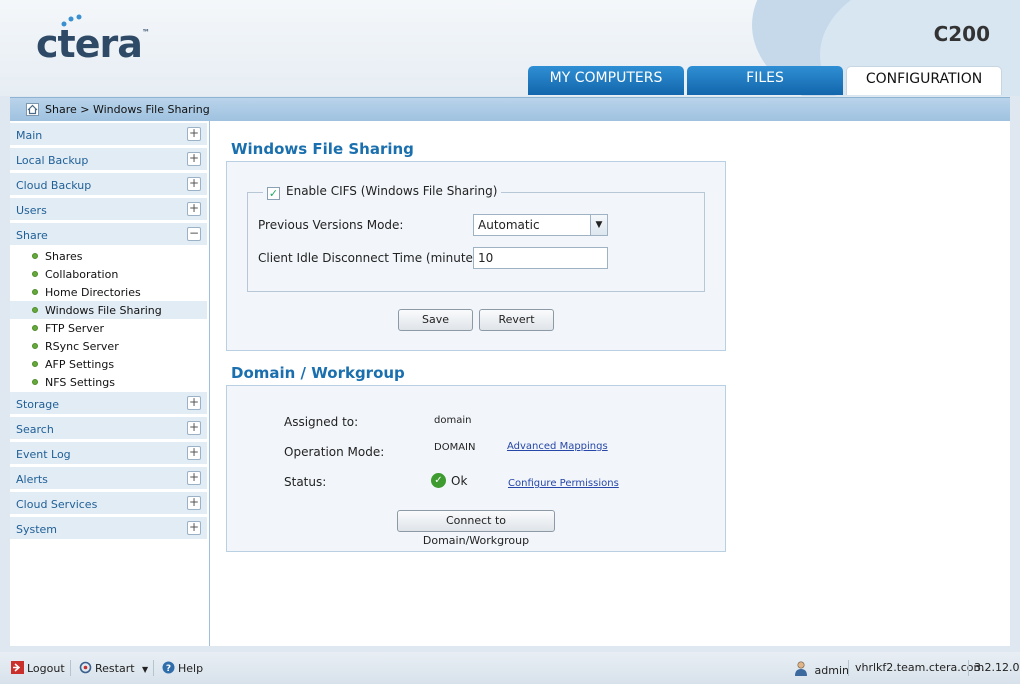  I want to click on sidebar-subitem-ftp-server: FTP Server, so click(108, 328).